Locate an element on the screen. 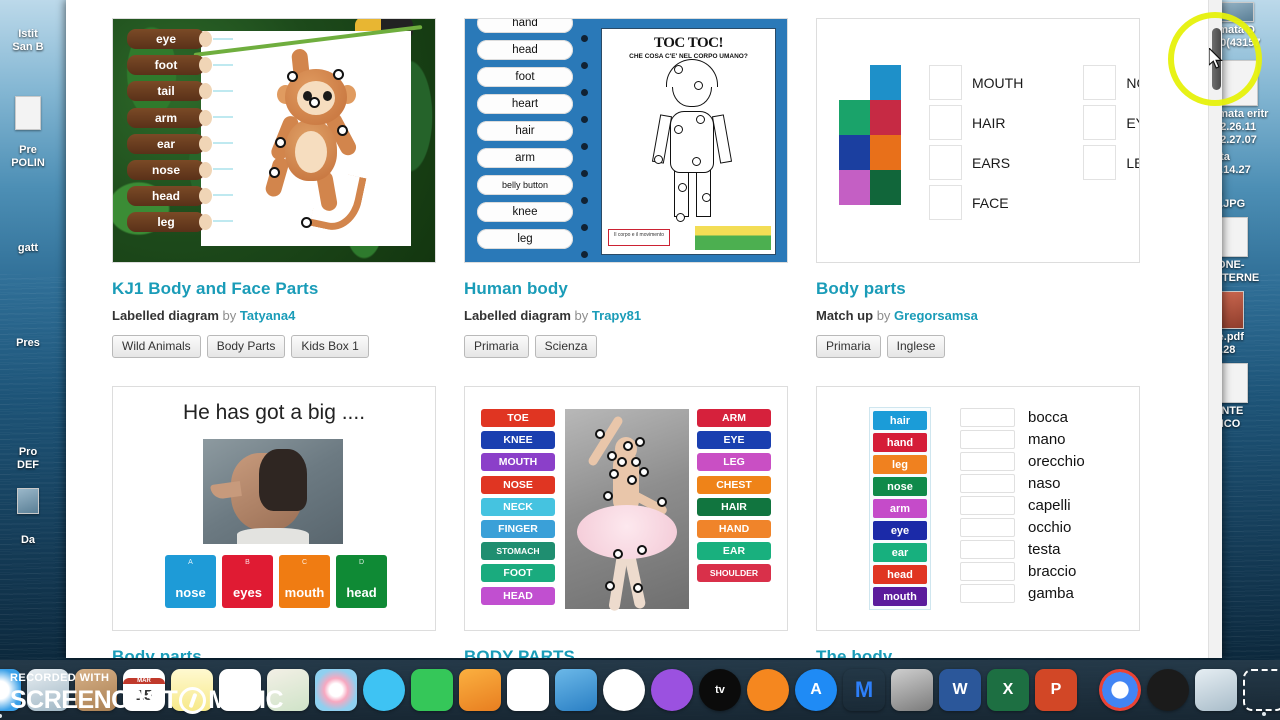 The image size is (1280, 720). label-chip: CHEST is located at coordinates (734, 484).